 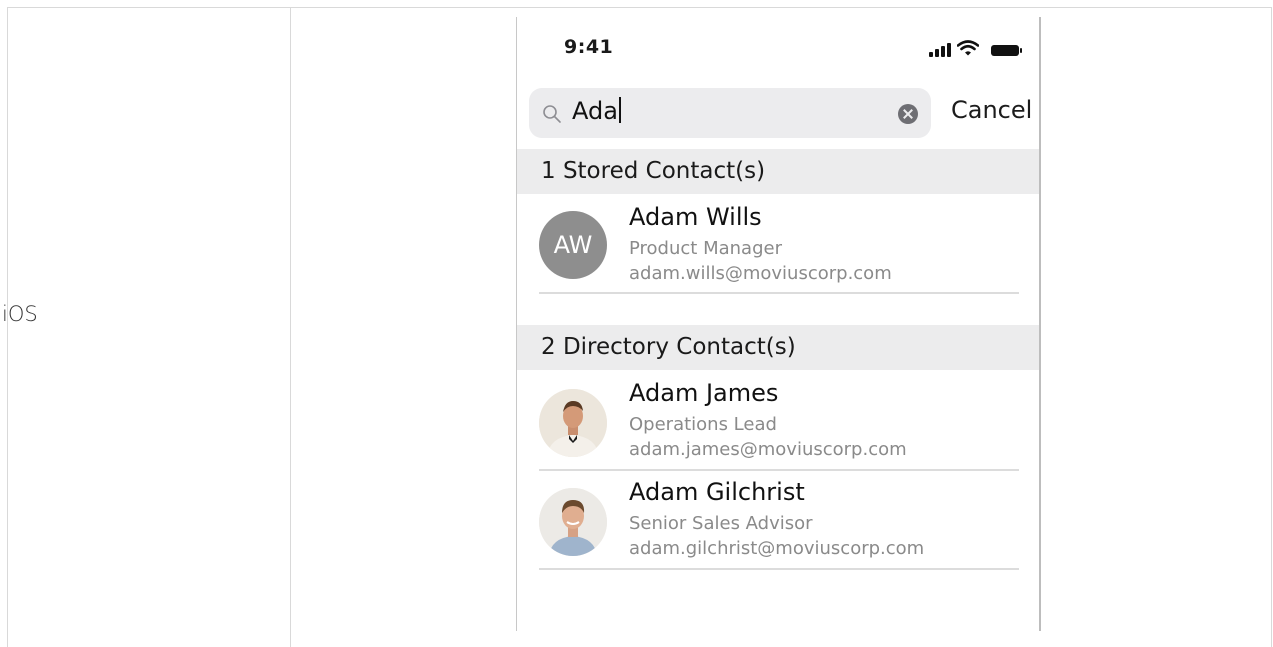 What do you see at coordinates (940, 50) in the screenshot?
I see `cellular-signal-icon` at bounding box center [940, 50].